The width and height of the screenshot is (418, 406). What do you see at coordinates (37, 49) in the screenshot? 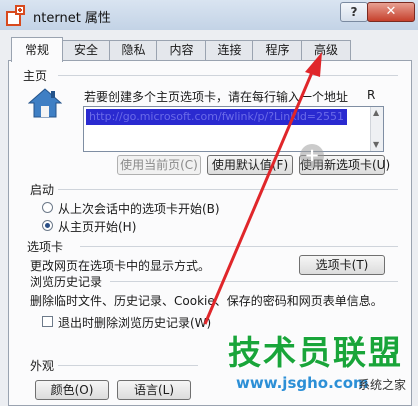
I see `tab-general: 常规` at bounding box center [37, 49].